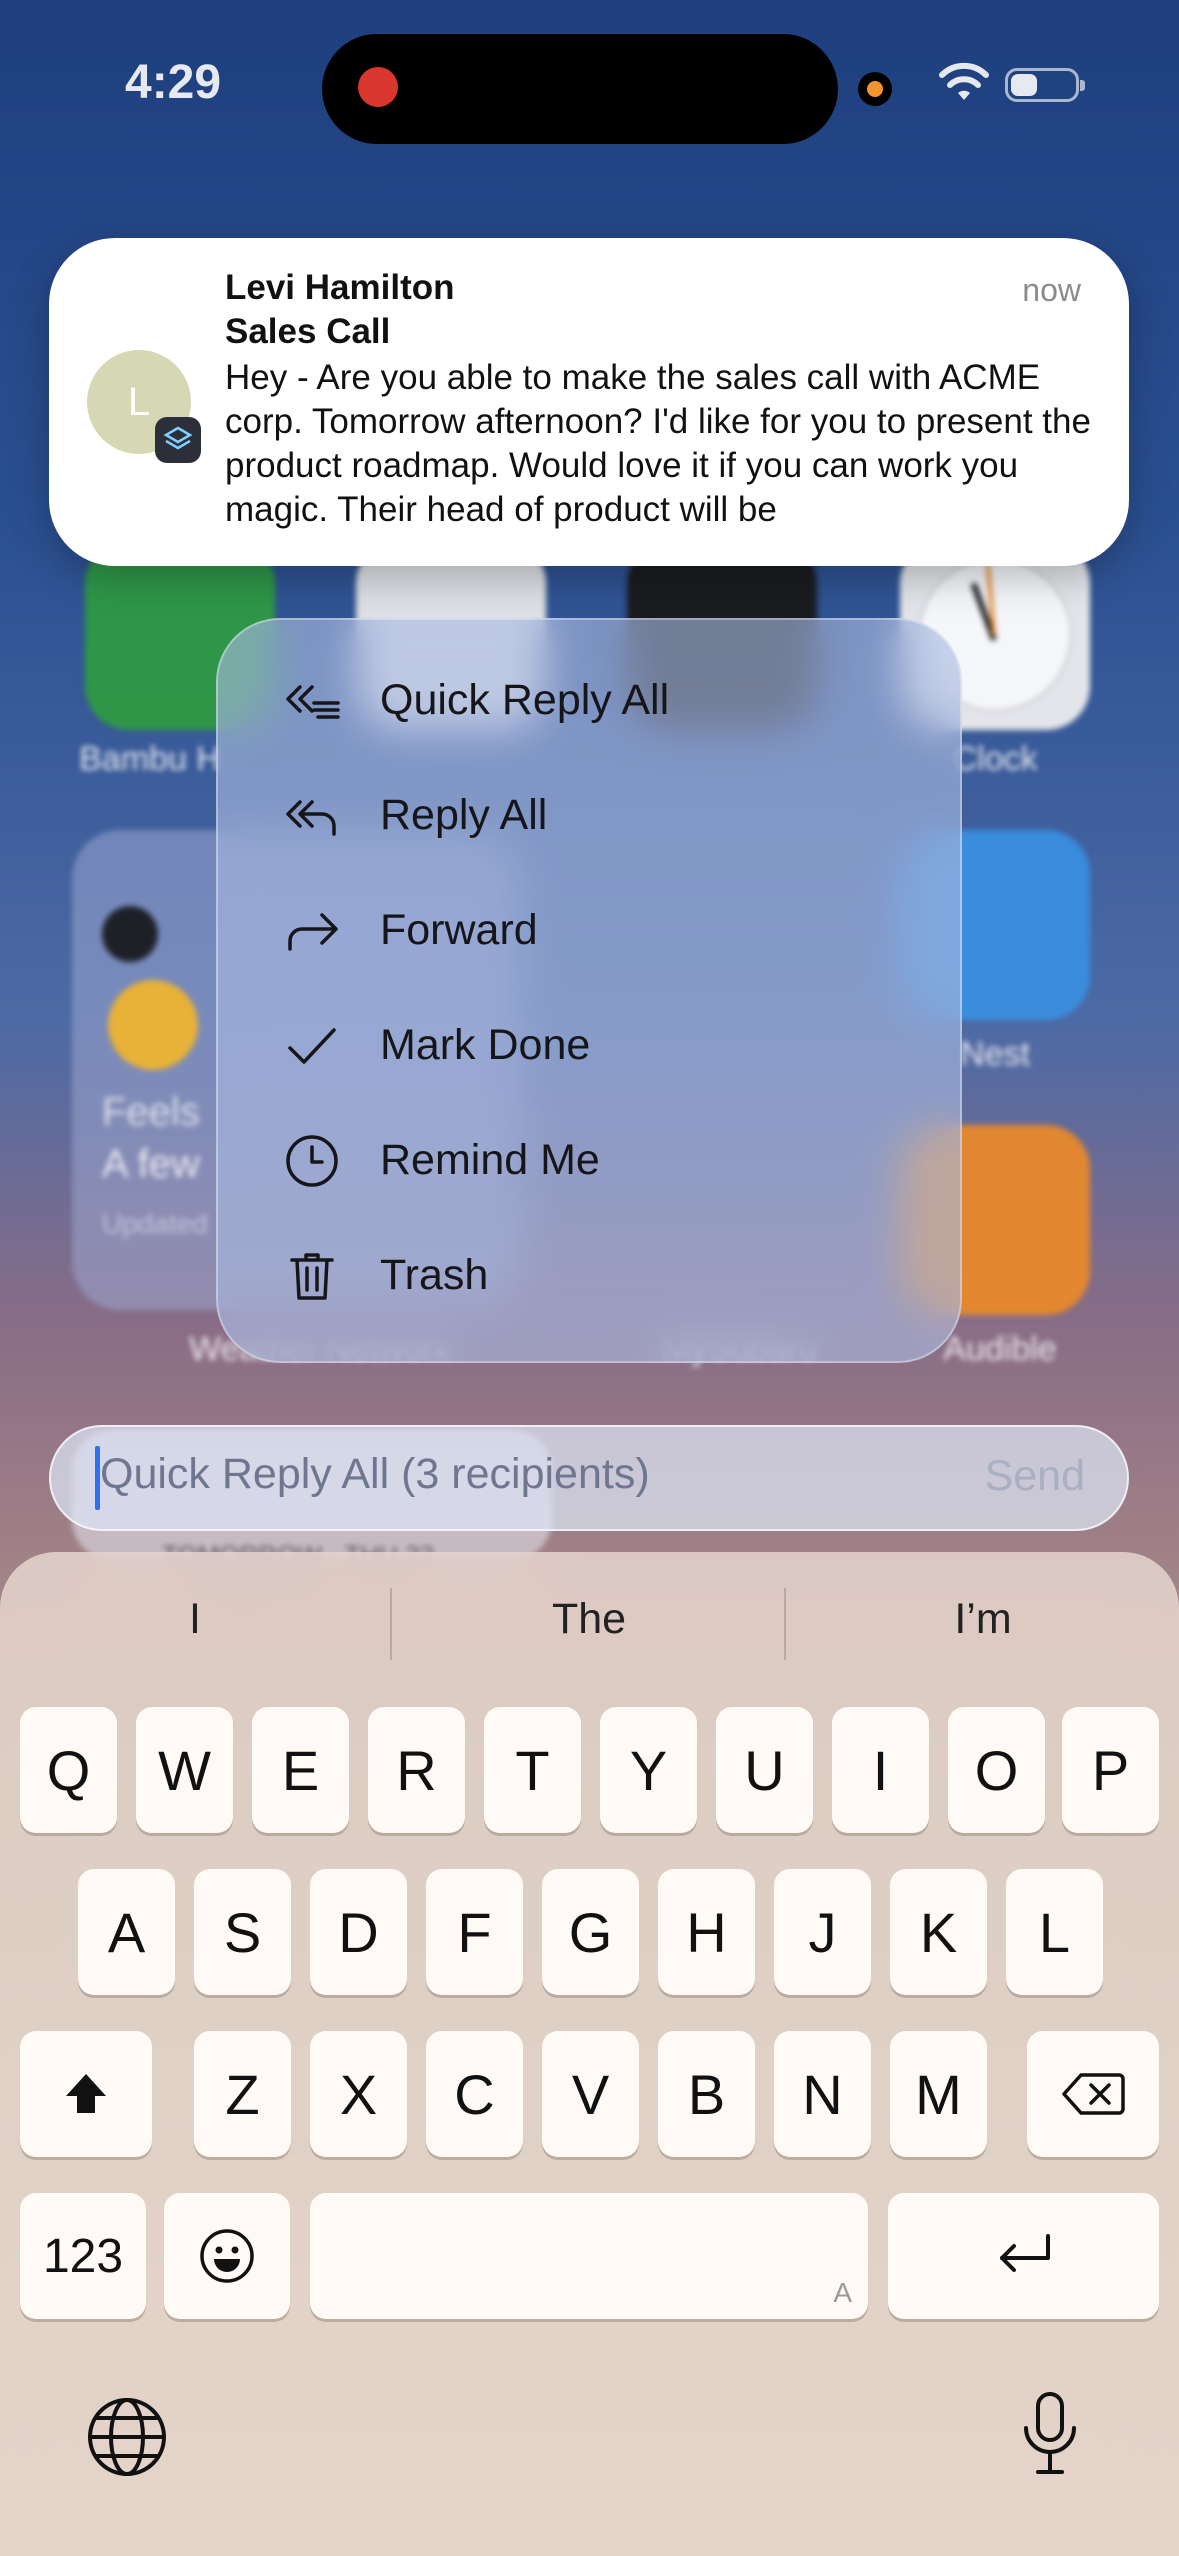 This screenshot has height=2556, width=1179. Describe the element at coordinates (983, 1619) in the screenshot. I see `suggestion-3: I’m` at that location.